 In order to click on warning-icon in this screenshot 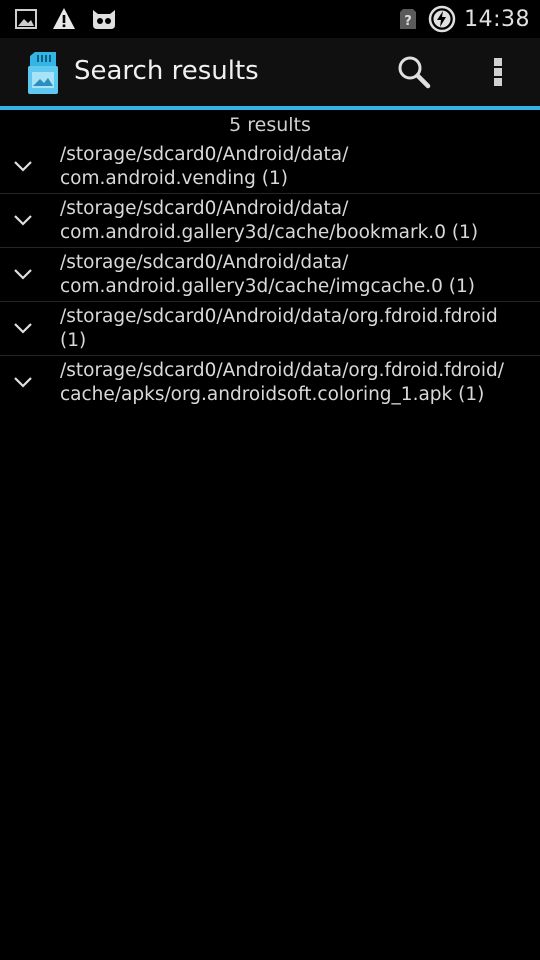, I will do `click(64, 18)`.